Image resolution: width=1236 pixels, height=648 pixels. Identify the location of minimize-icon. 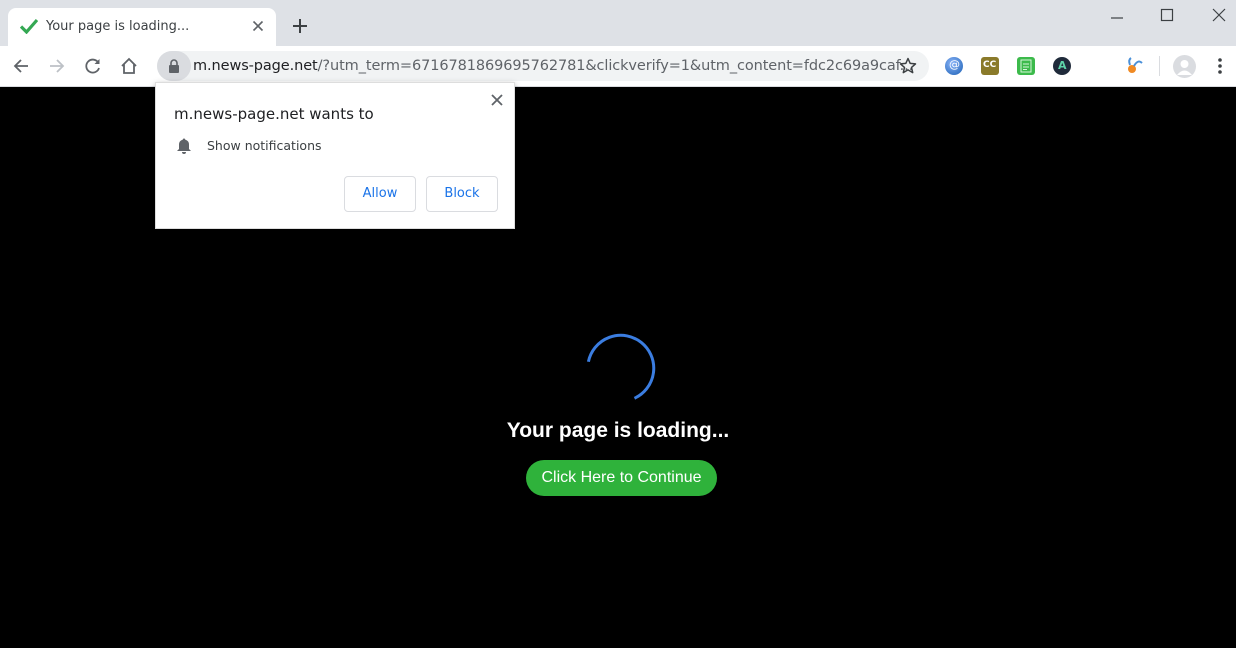
(1117, 16).